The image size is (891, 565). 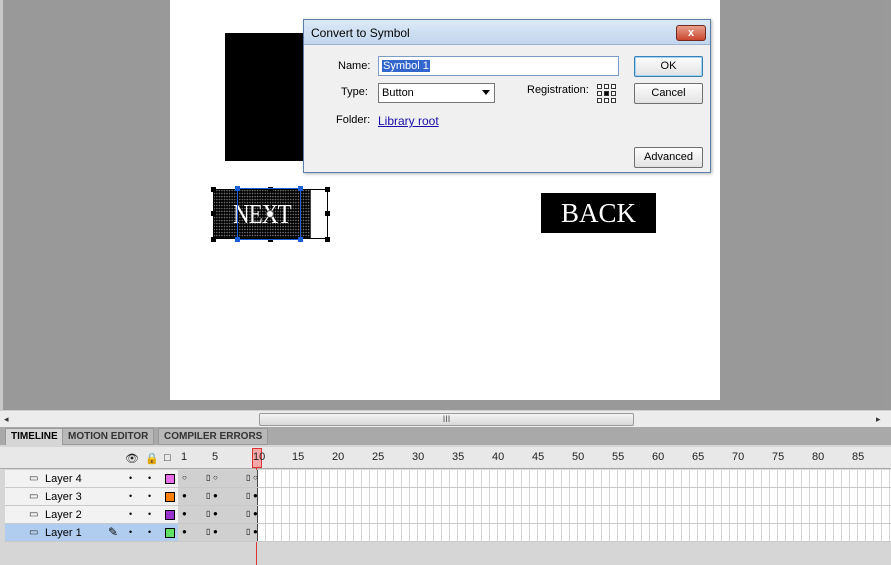 I want to click on registration-point, so click(x=270, y=214).